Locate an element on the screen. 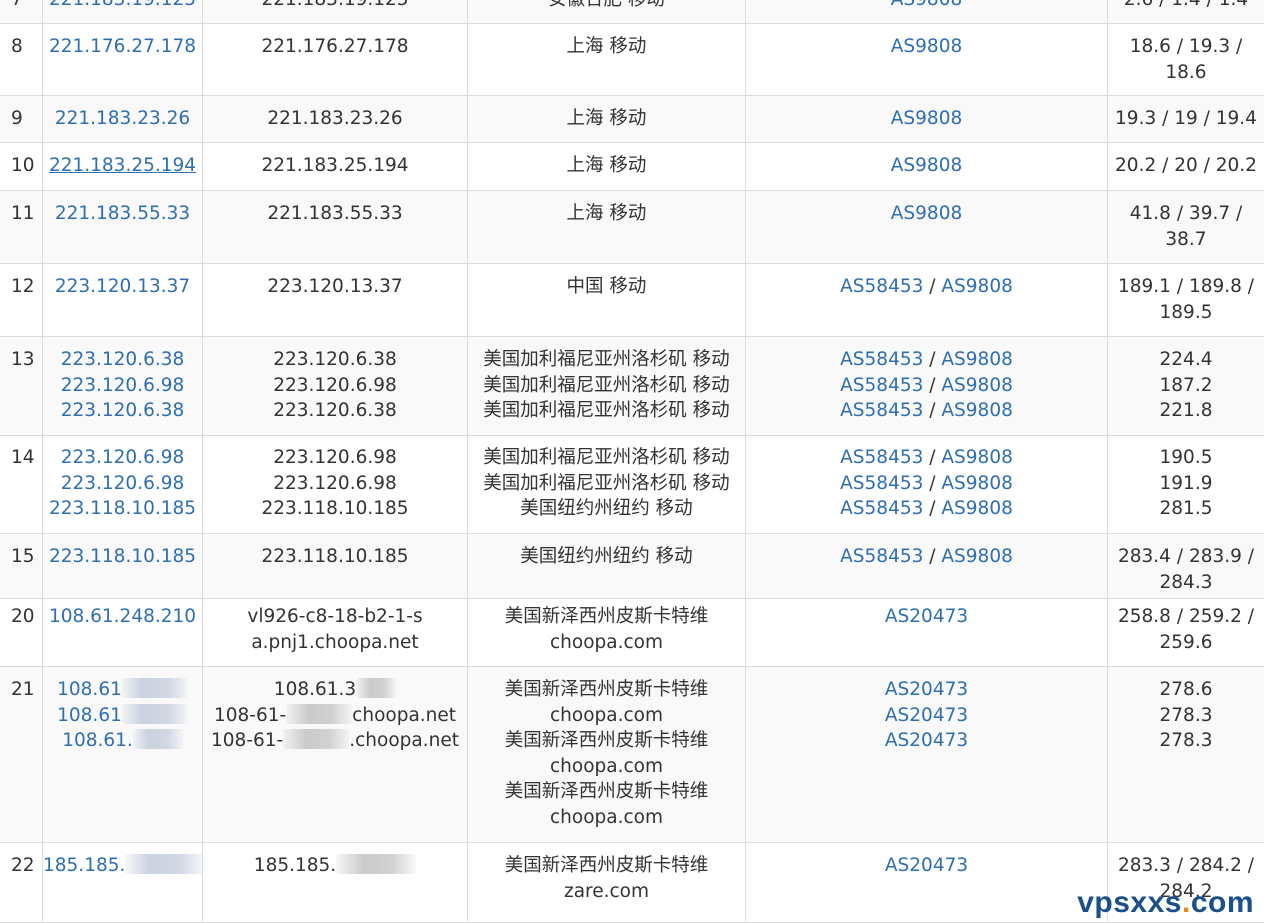 The image size is (1264, 924). hostname-cell: 221.183.23.26 is located at coordinates (334, 119).